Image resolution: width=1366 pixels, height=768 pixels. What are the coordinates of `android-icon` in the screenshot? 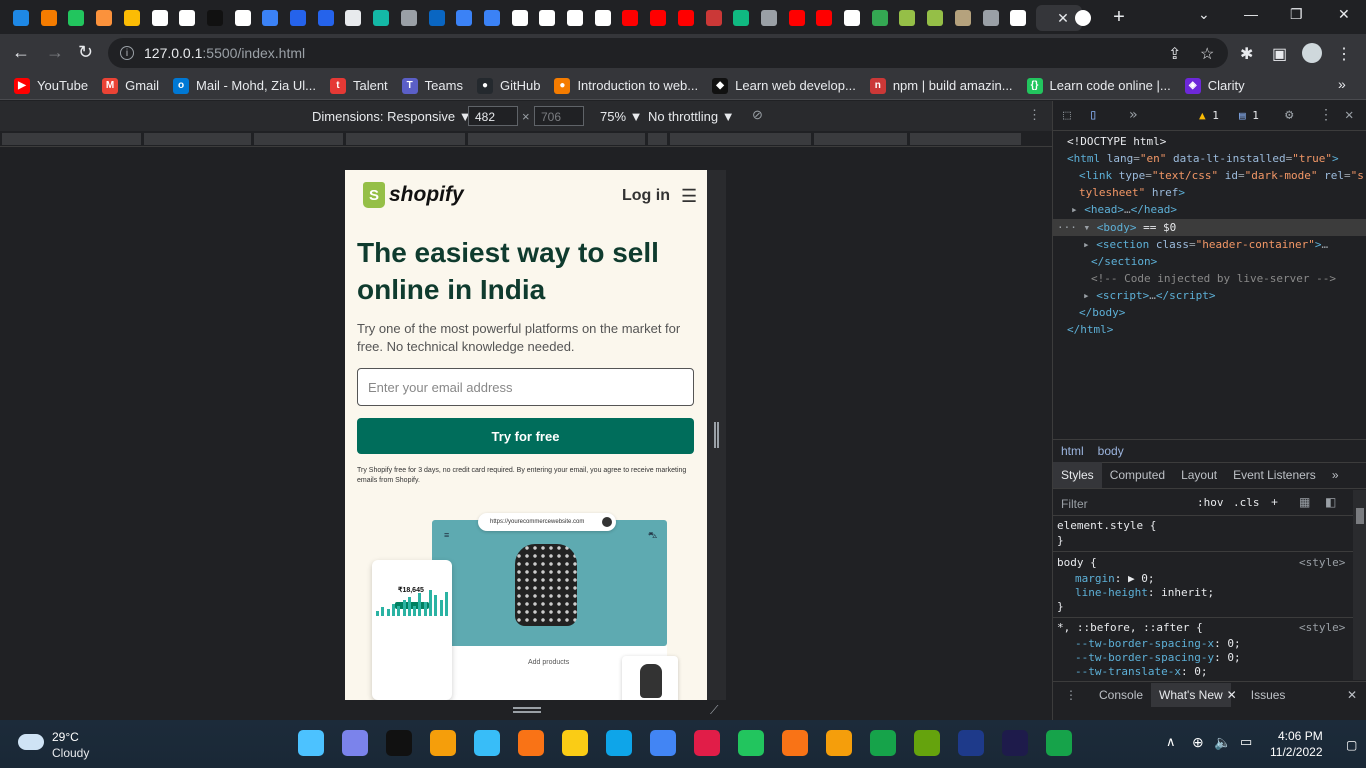 It's located at (883, 743).